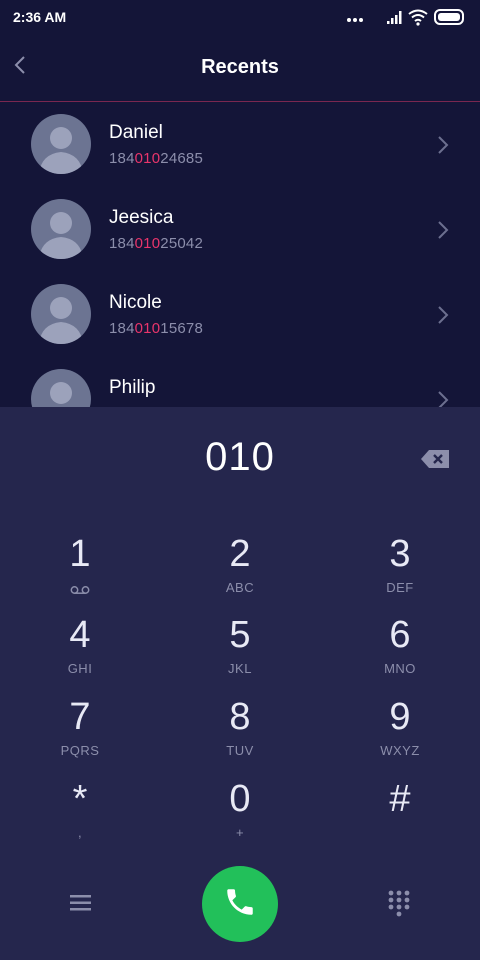 The height and width of the screenshot is (960, 480). Describe the element at coordinates (156, 328) in the screenshot. I see `contact-number: 18401015678` at that location.